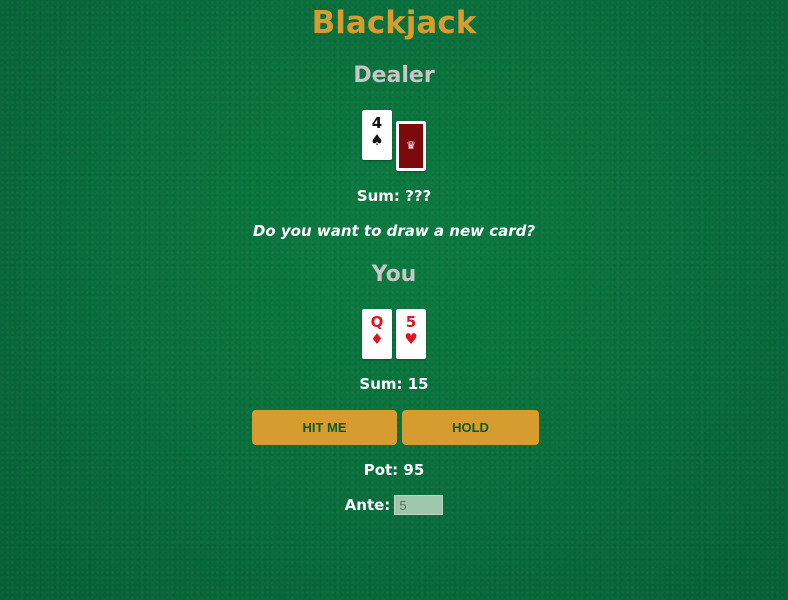 This screenshot has height=600, width=788. I want to click on player-heading: You, so click(394, 274).